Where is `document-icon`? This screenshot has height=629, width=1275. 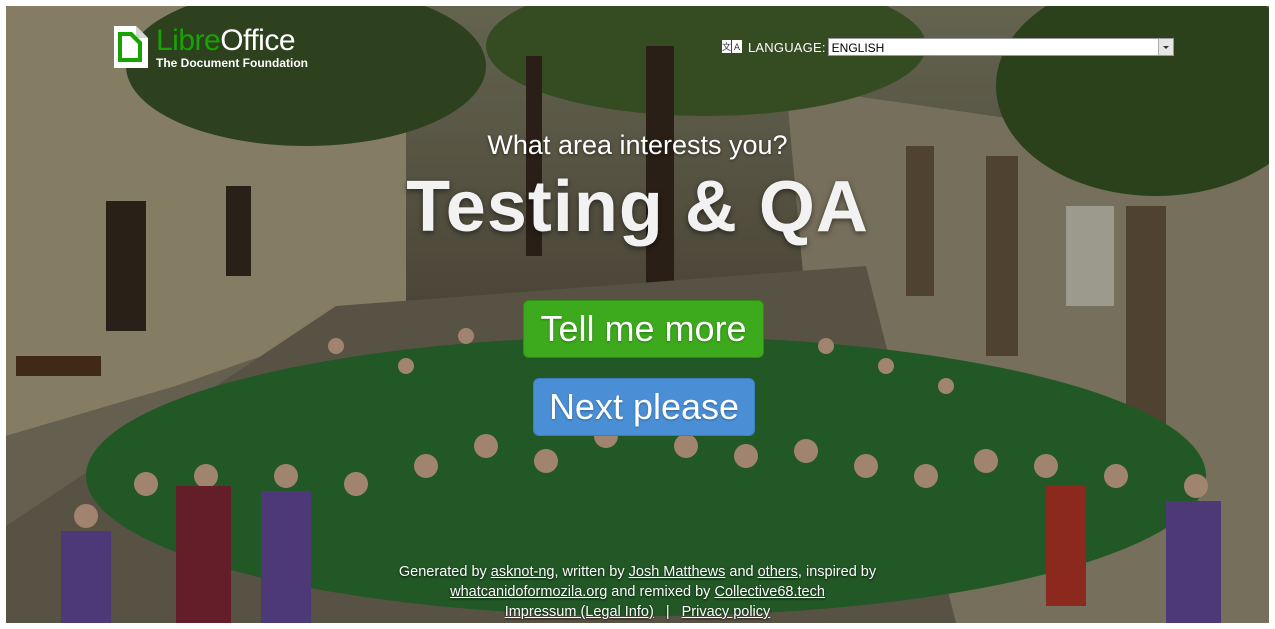
document-icon is located at coordinates (131, 47).